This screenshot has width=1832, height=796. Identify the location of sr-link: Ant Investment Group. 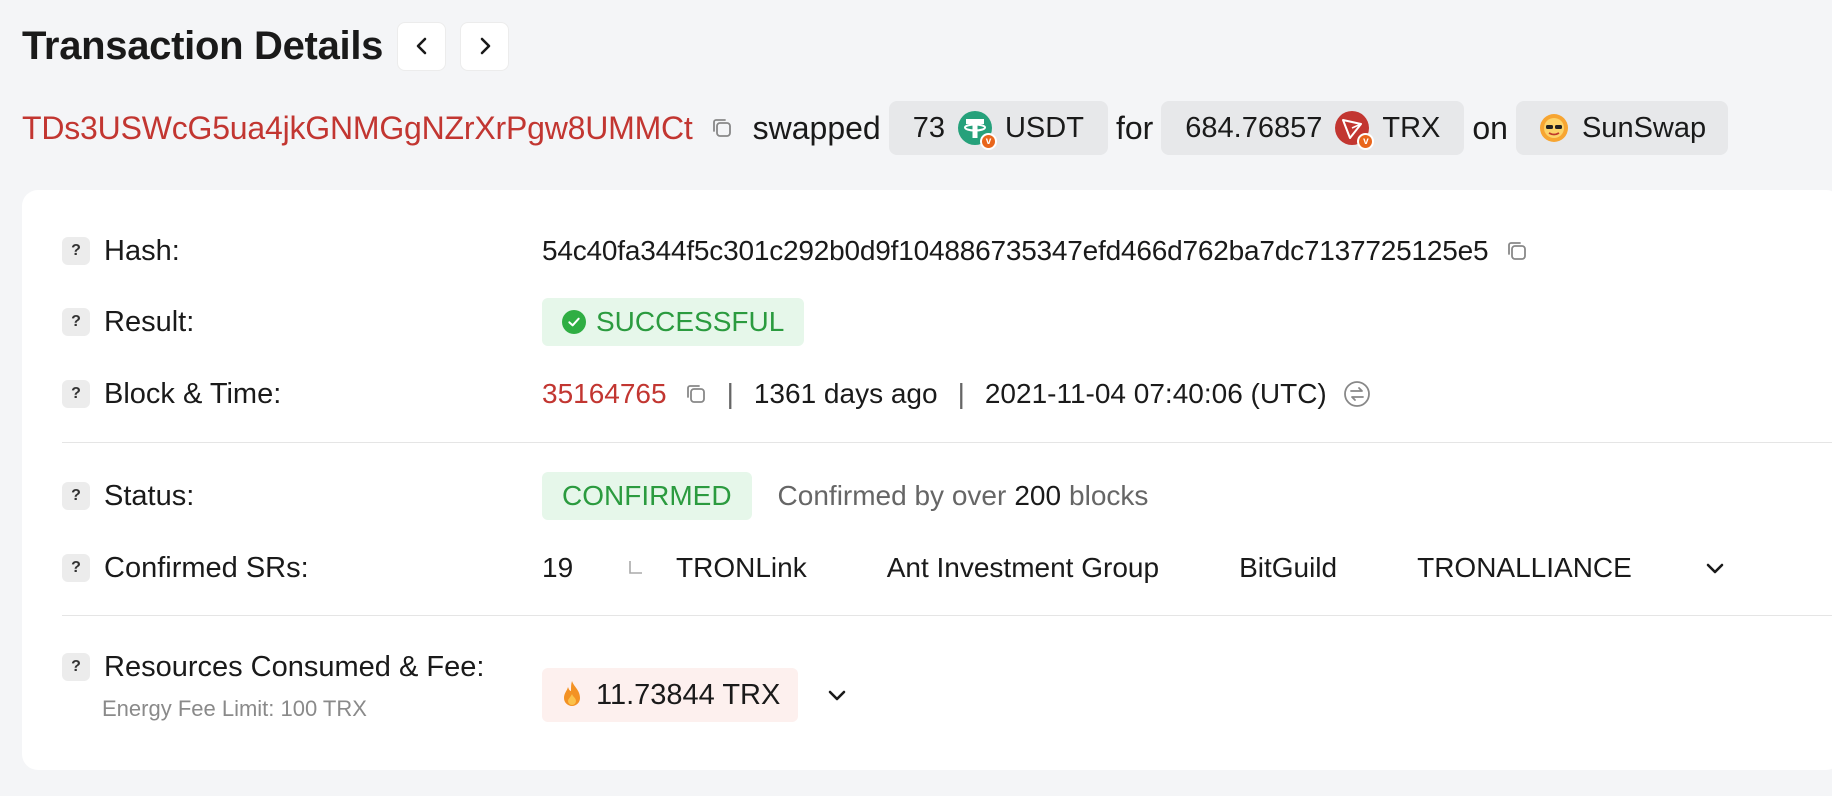
(1023, 568).